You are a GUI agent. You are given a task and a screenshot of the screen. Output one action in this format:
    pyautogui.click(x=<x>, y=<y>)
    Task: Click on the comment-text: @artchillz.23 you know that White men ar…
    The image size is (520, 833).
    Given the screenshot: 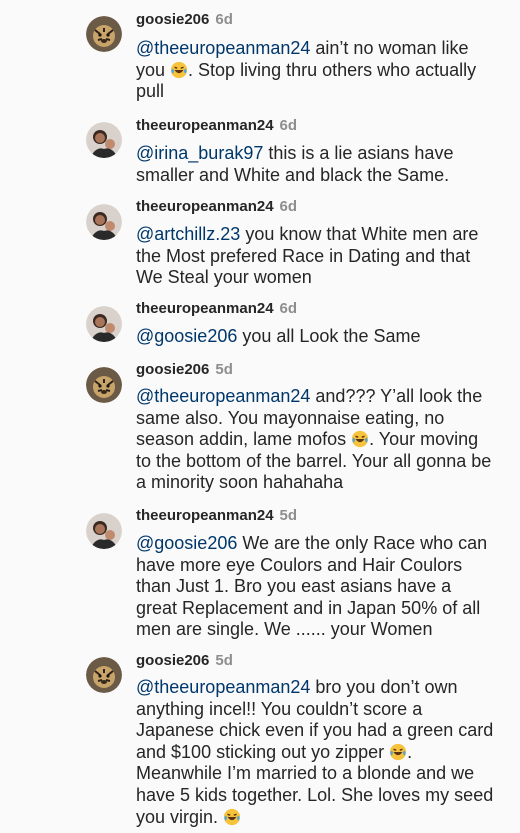 What is the action you would take?
    pyautogui.click(x=316, y=256)
    